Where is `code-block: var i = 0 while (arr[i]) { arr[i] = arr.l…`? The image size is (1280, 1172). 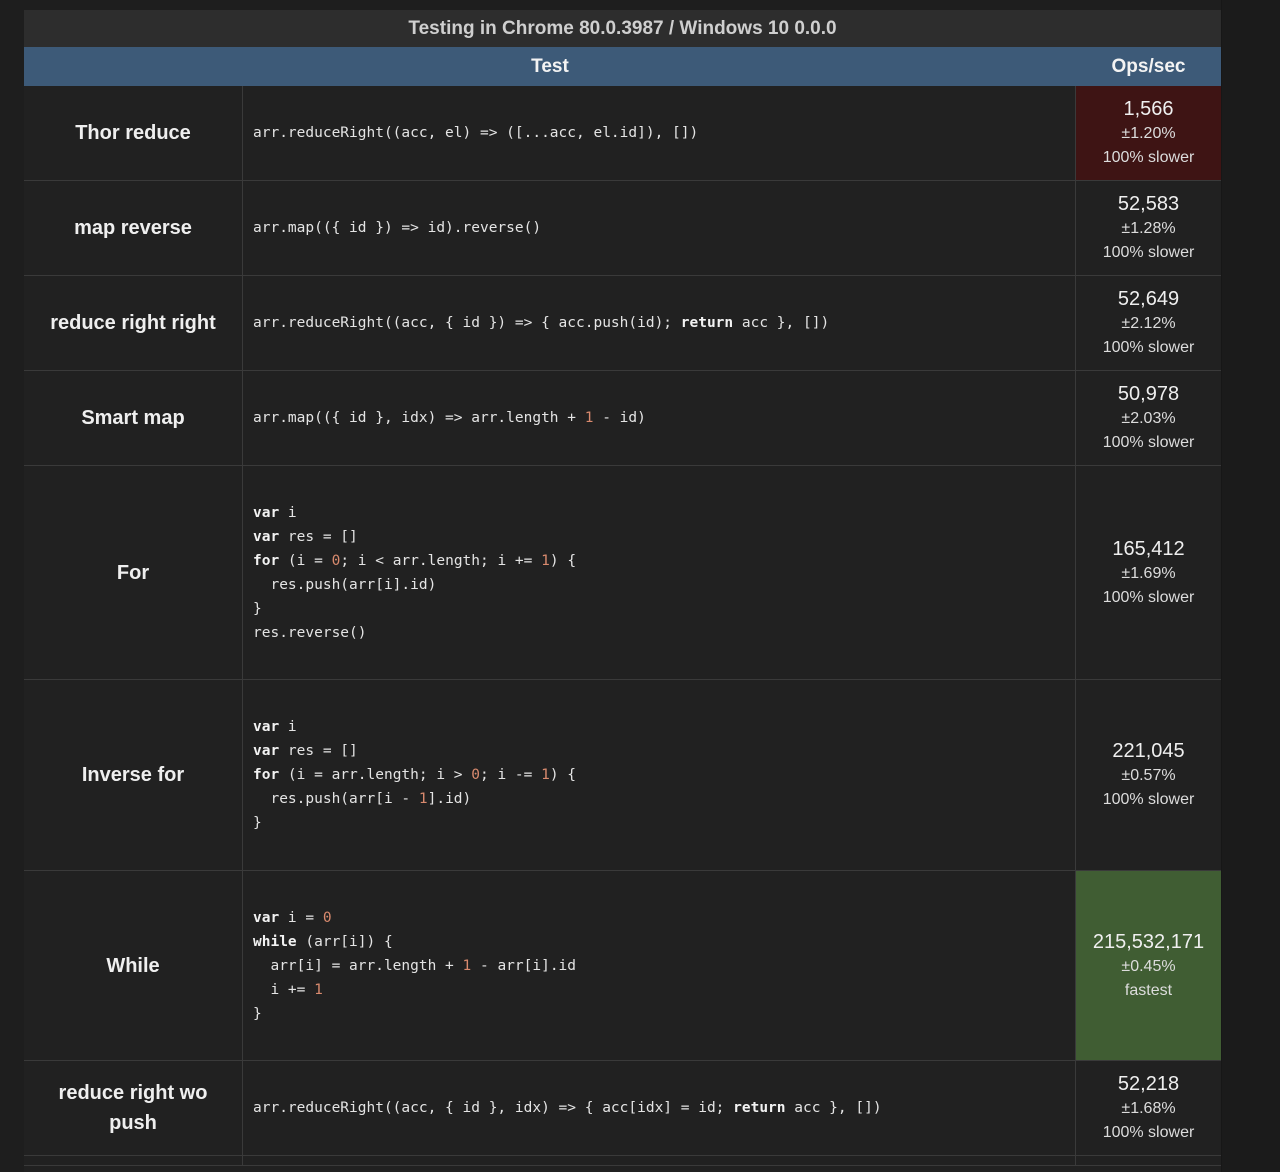 code-block: var i = 0 while (arr[i]) { arr[i] = arr.l… is located at coordinates (414, 966).